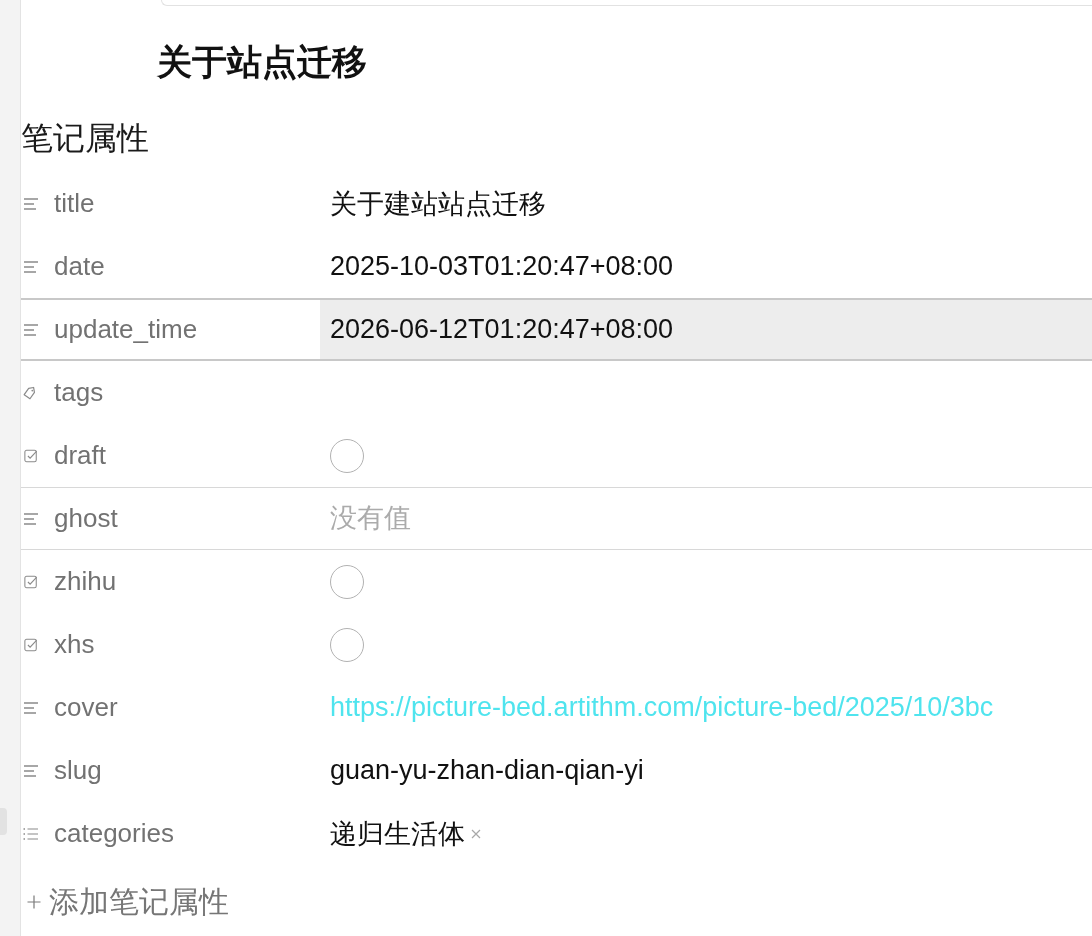 The width and height of the screenshot is (1092, 936). Describe the element at coordinates (114, 833) in the screenshot. I see `property-key: categories` at that location.